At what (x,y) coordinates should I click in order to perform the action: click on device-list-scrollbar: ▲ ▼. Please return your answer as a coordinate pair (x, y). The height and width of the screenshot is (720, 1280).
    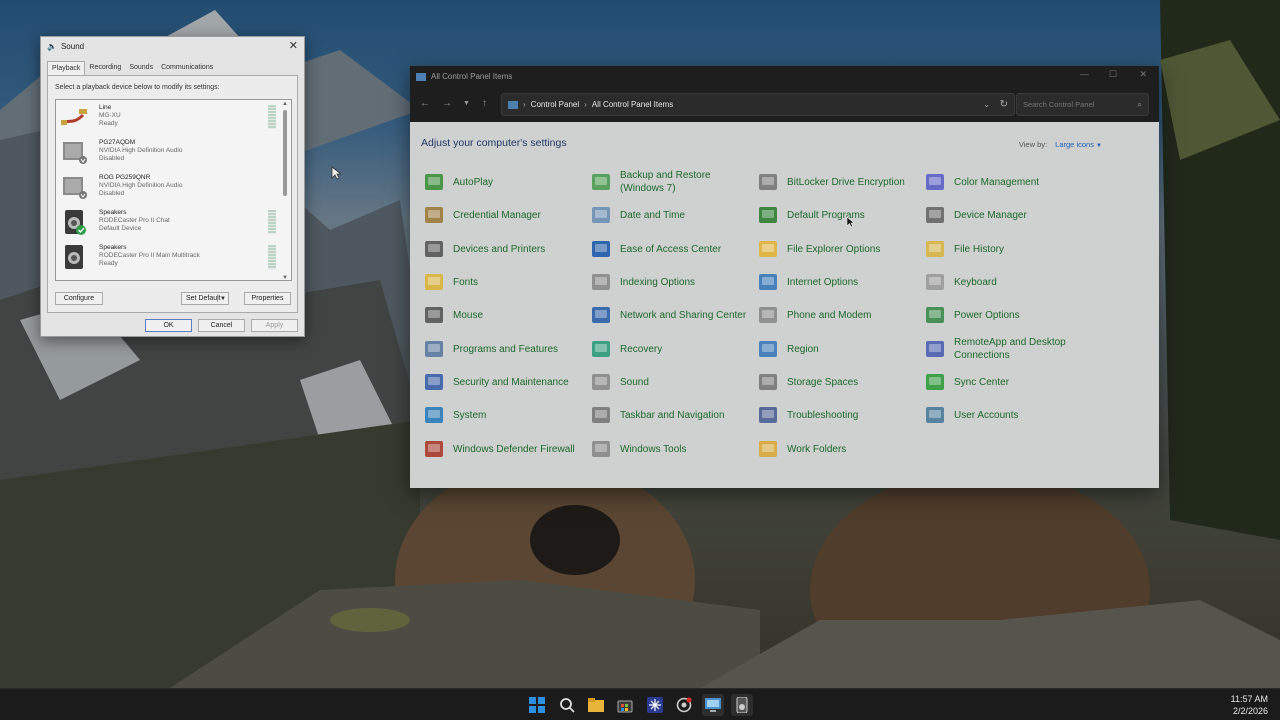
    Looking at the image, I should click on (285, 190).